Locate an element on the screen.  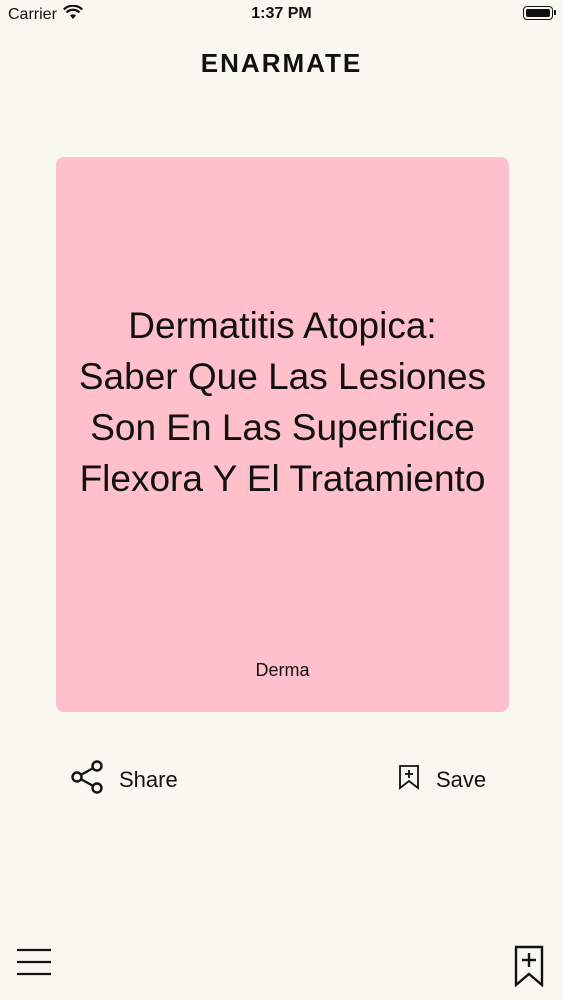
share-label: Share is located at coordinates (148, 779).